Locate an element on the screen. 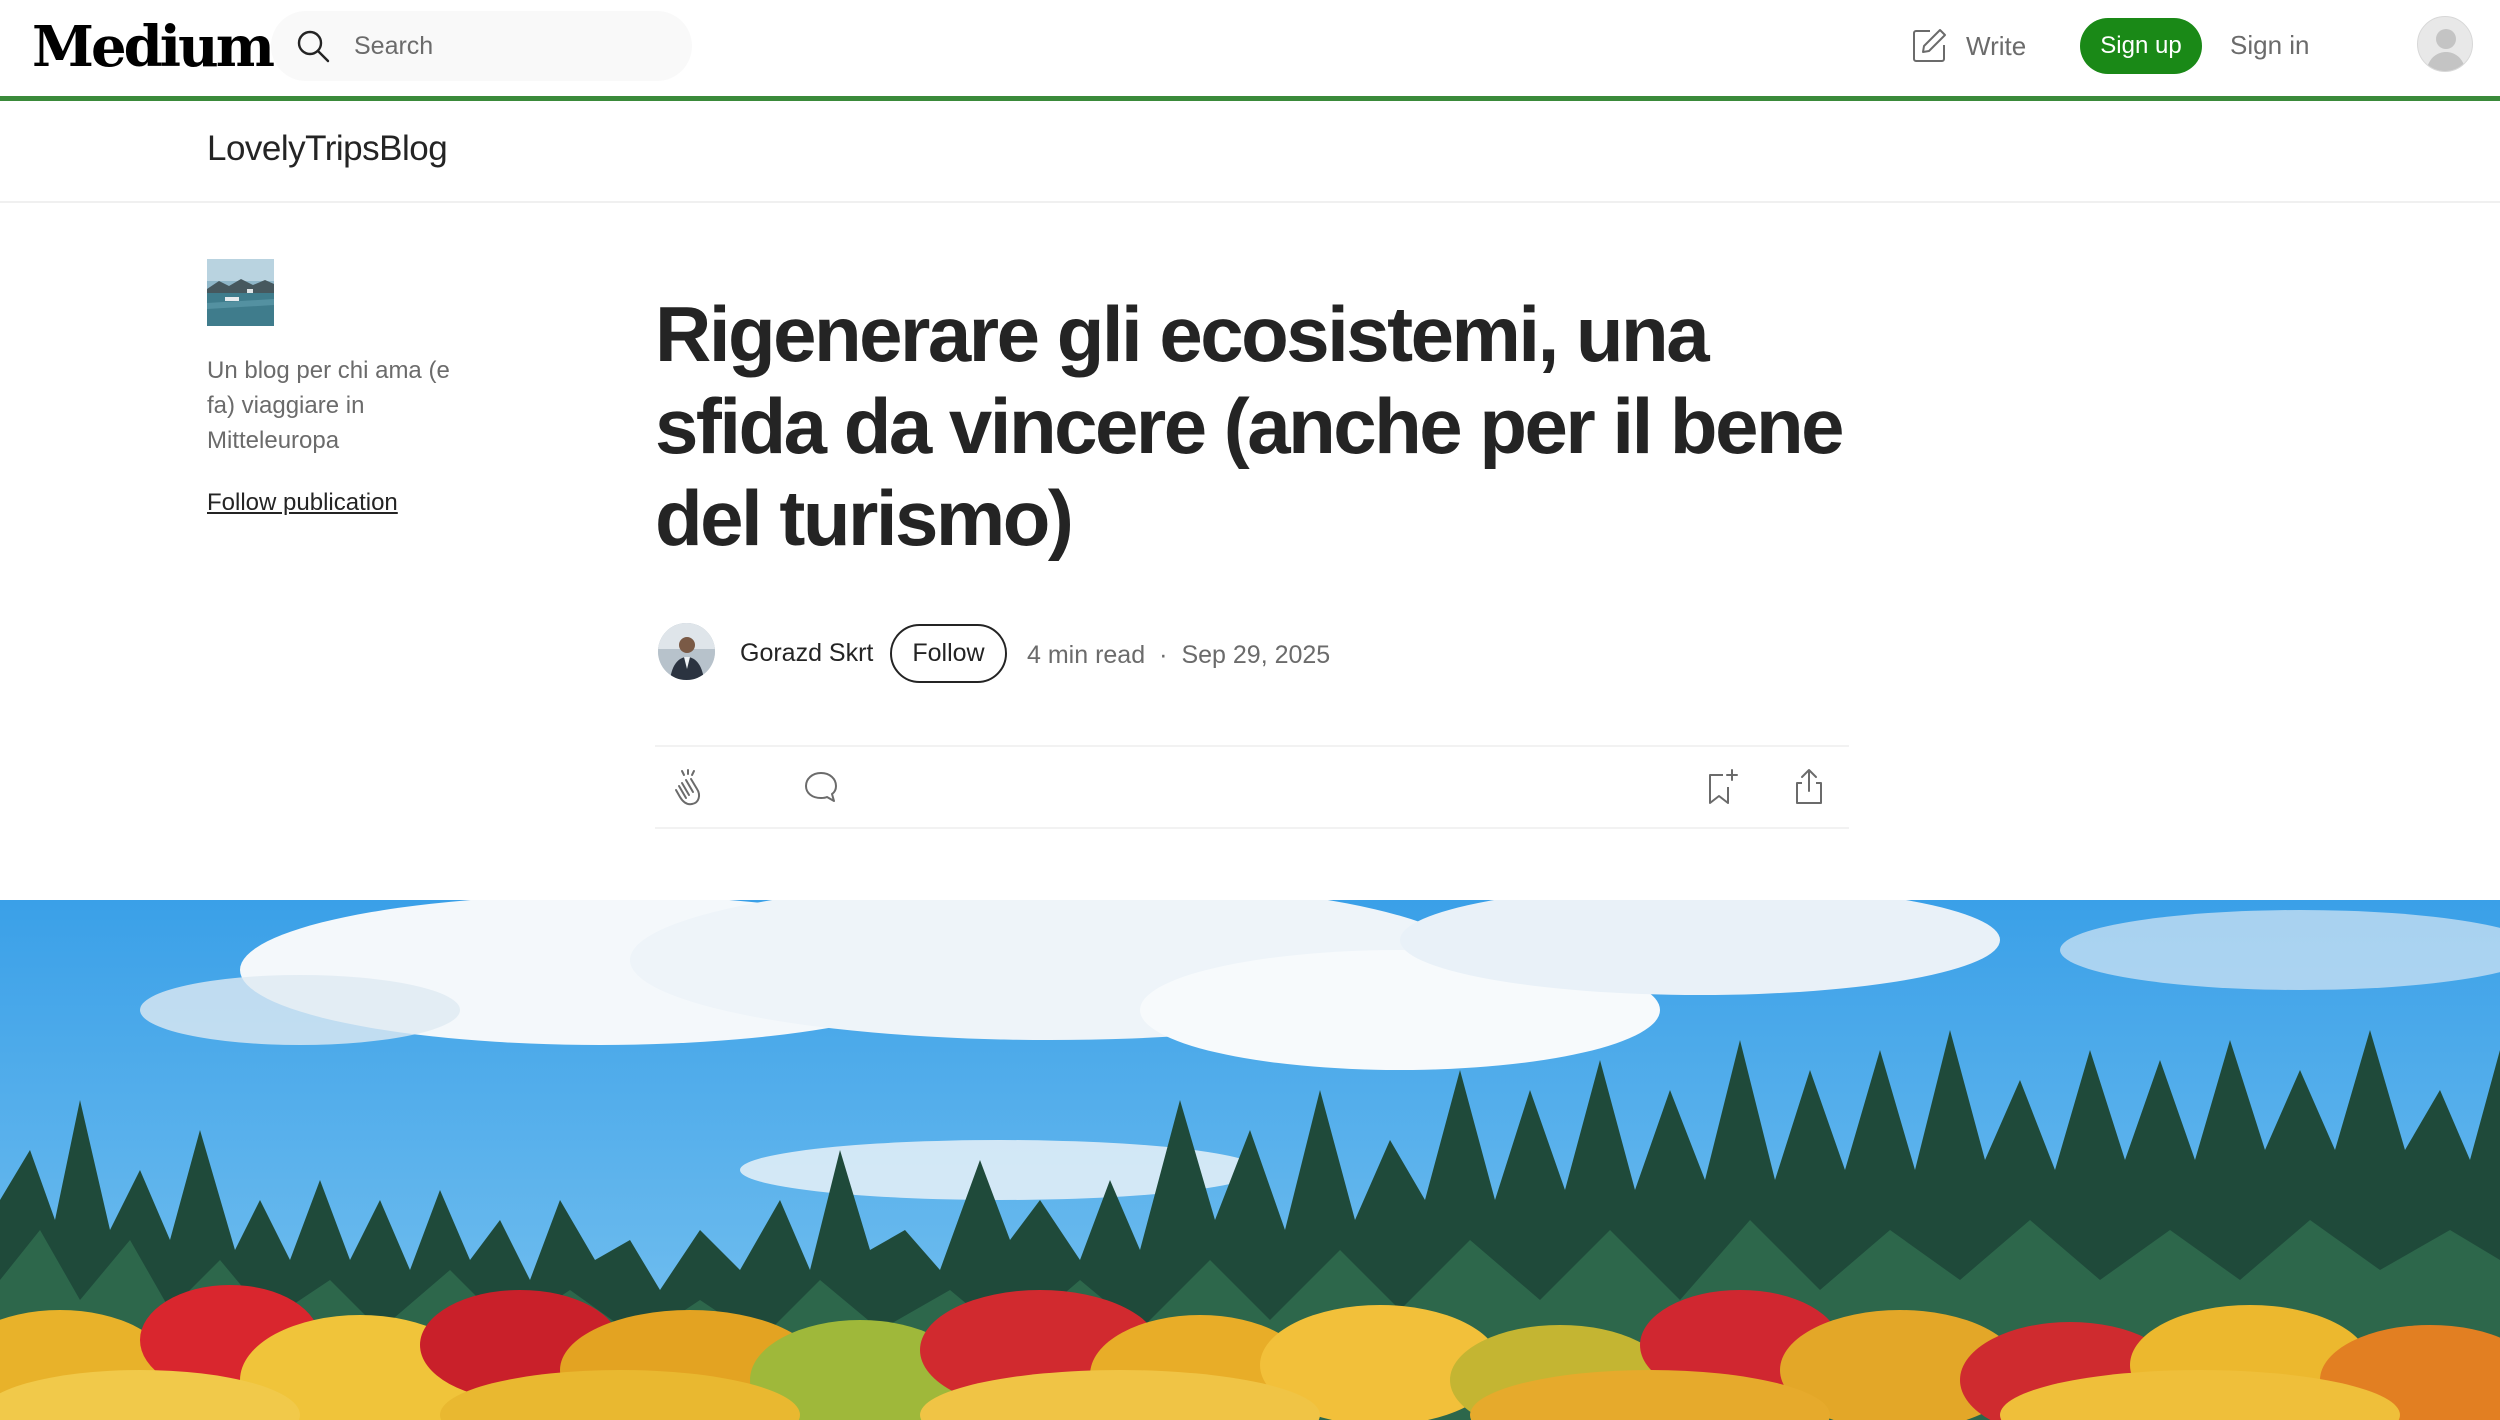 The image size is (2500, 1420). top-navigation-bar: Medium Write Sign up Sign in is located at coordinates (1250, 48).